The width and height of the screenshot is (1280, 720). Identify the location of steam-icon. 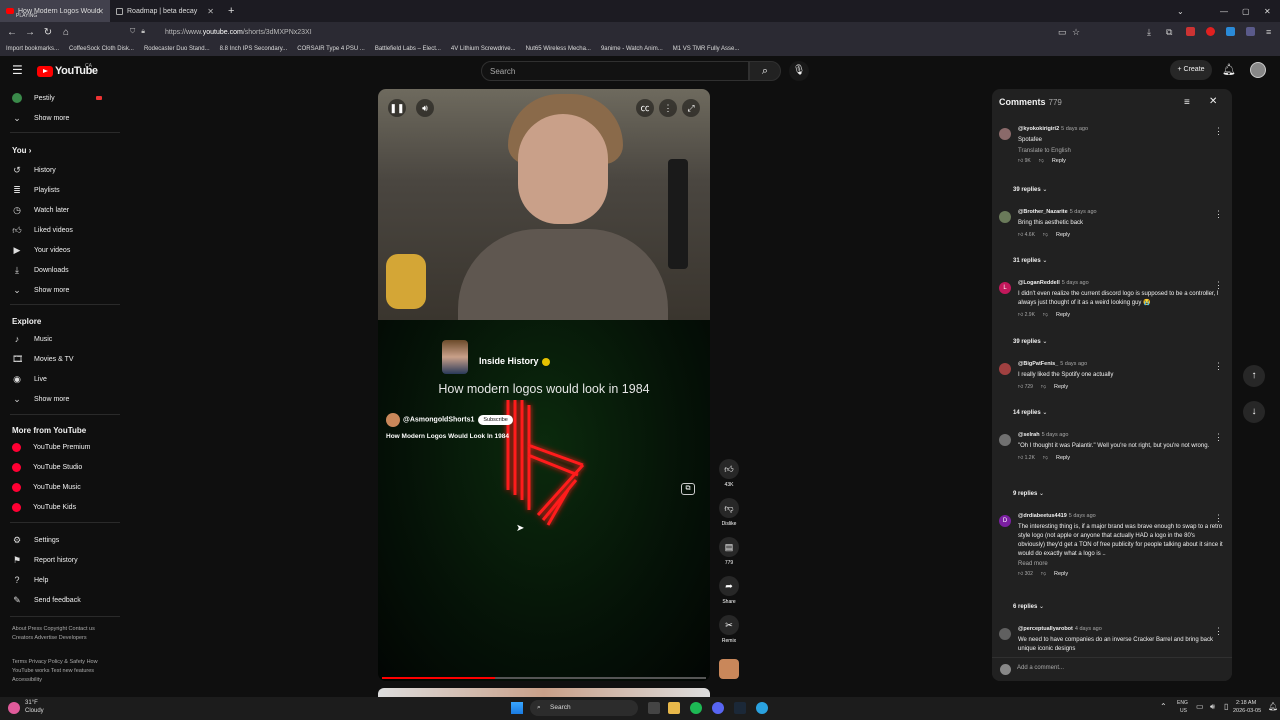
(740, 708).